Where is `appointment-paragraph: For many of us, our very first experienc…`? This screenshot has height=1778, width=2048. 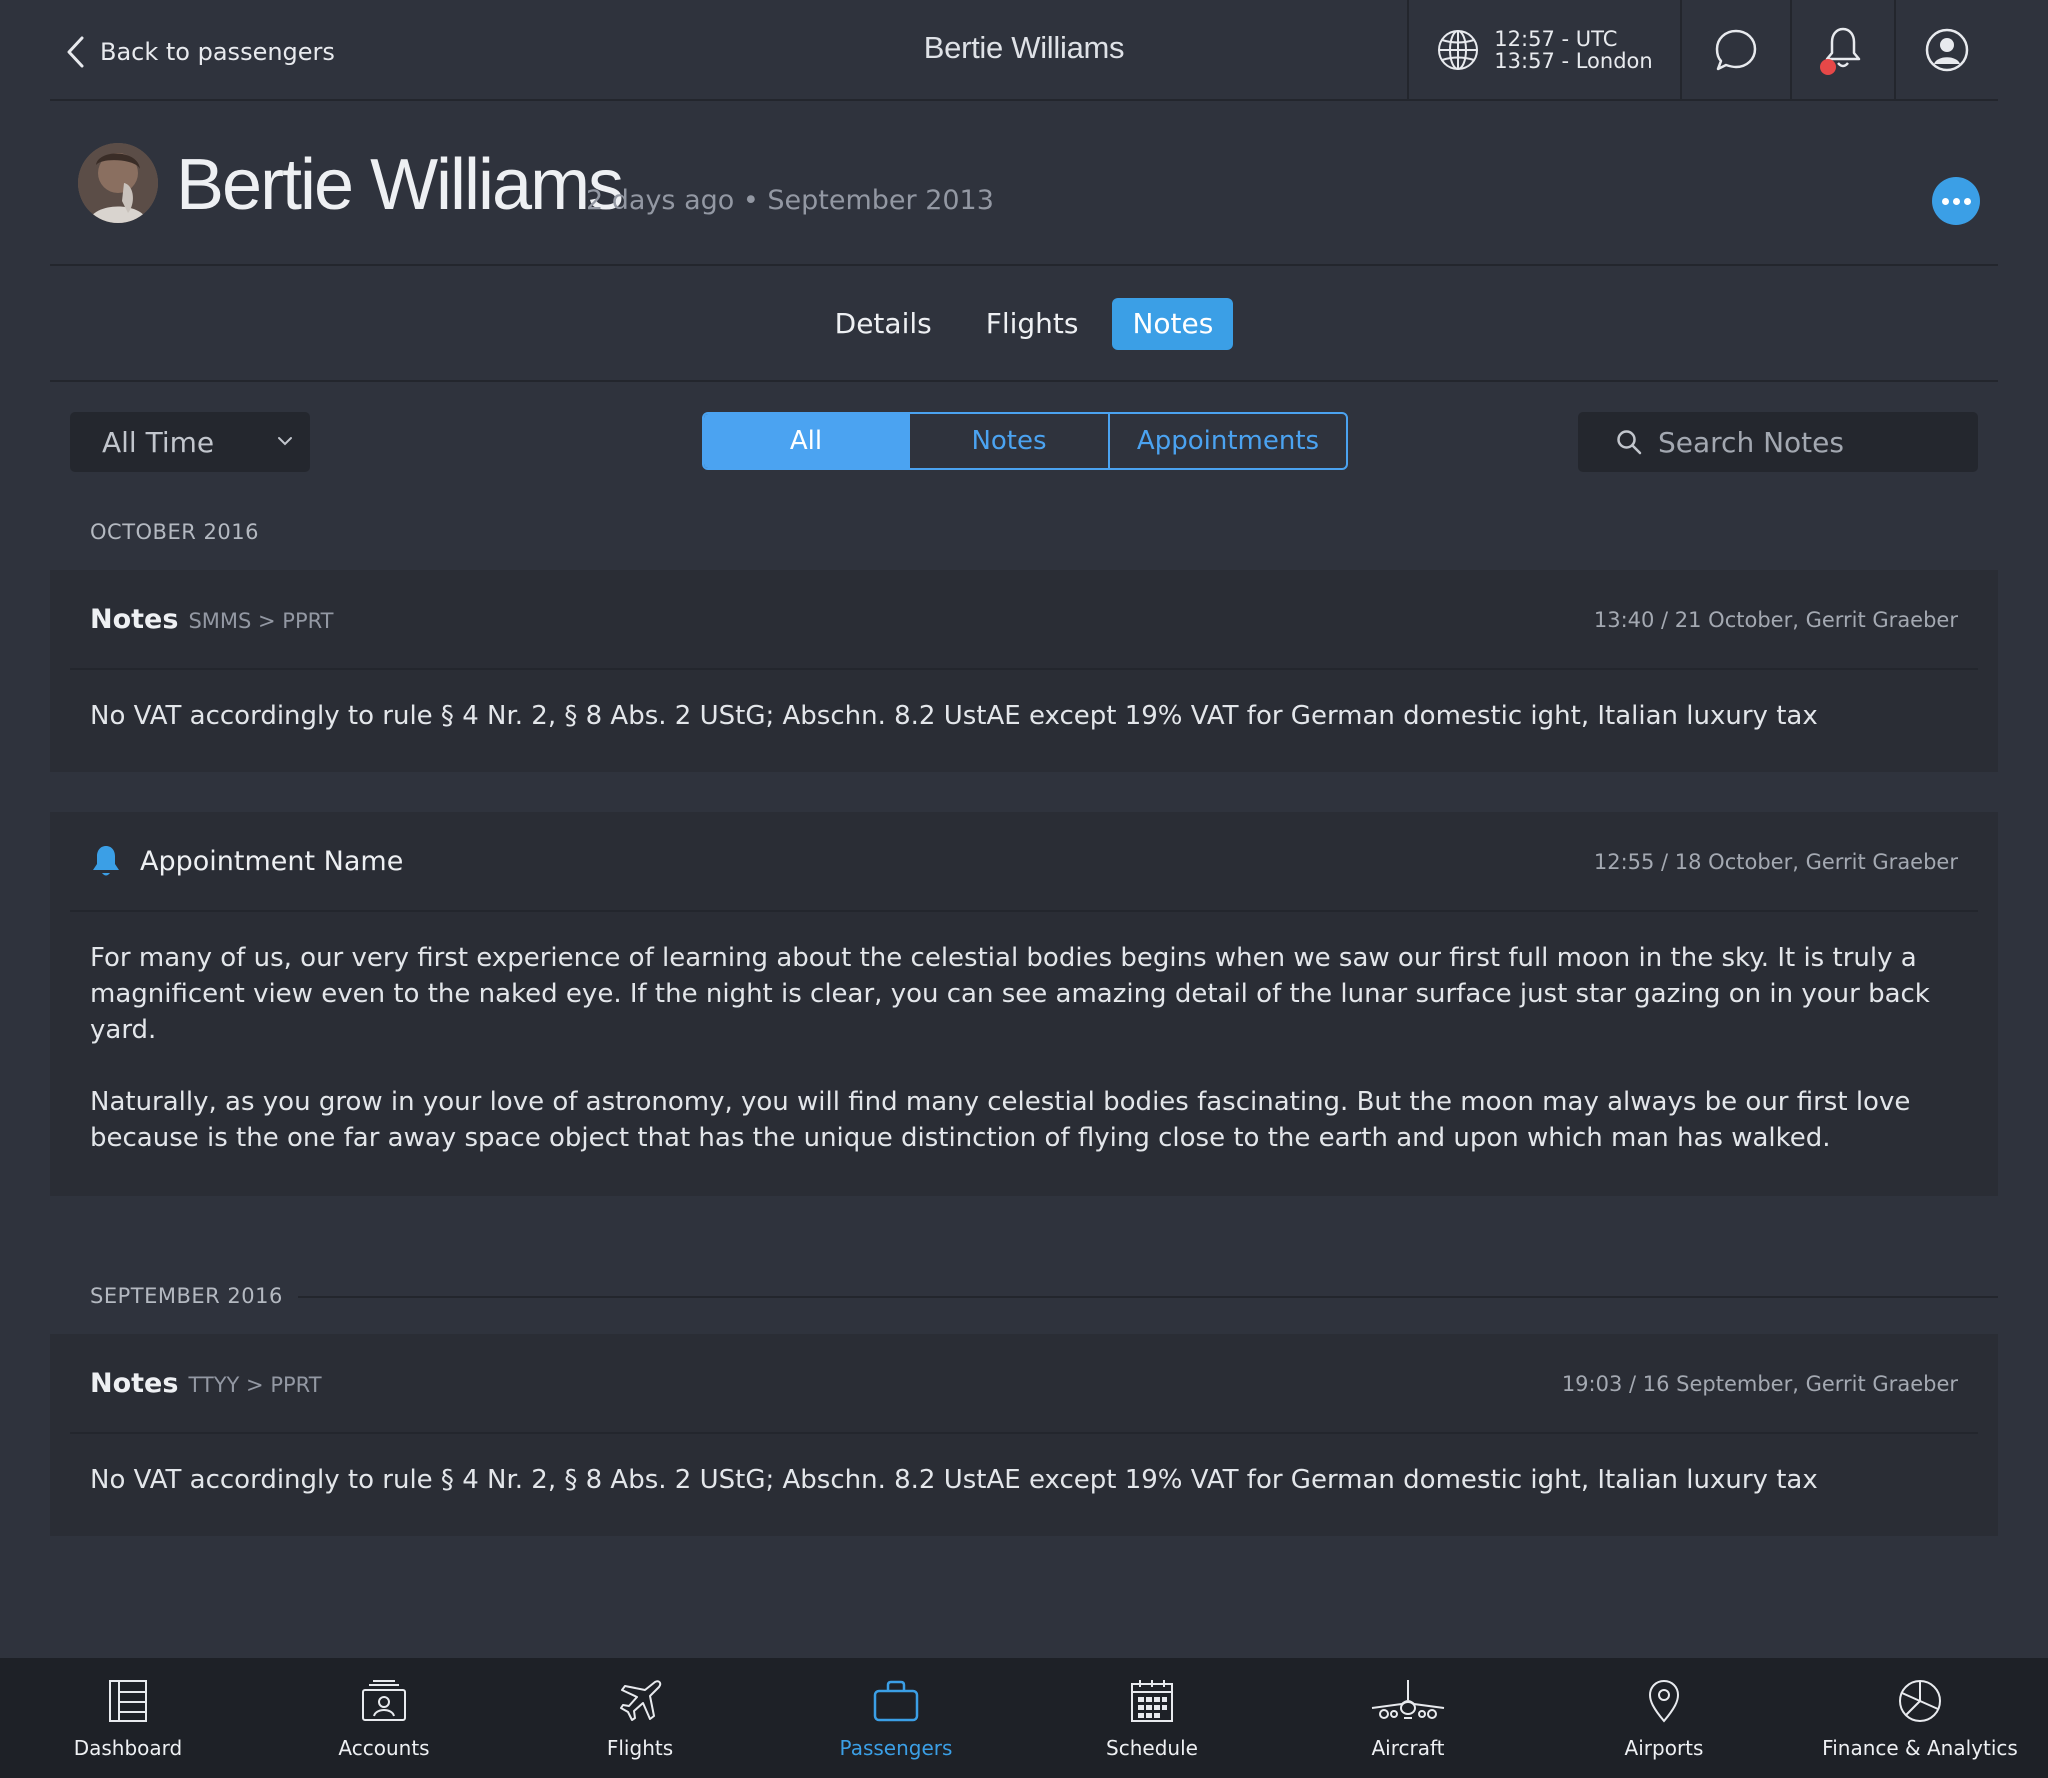
appointment-paragraph: For many of us, our very first experienc… is located at coordinates (1010, 994).